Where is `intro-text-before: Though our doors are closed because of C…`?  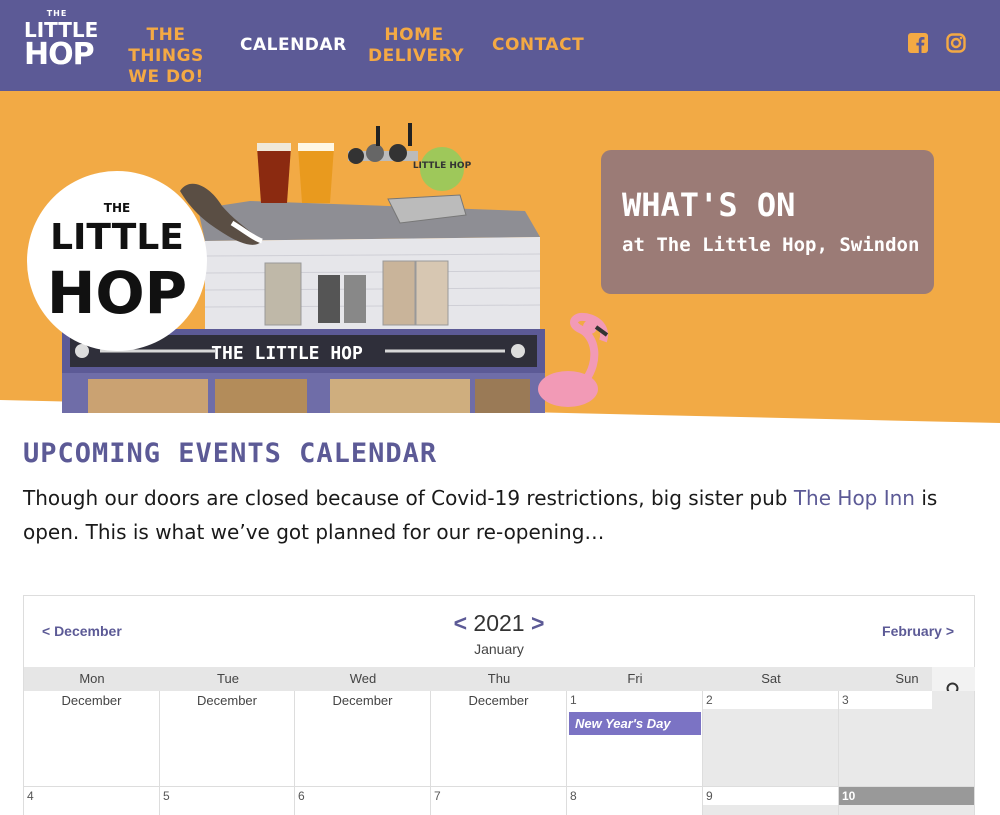
intro-text-before: Though our doors are closed because of C… is located at coordinates (408, 498).